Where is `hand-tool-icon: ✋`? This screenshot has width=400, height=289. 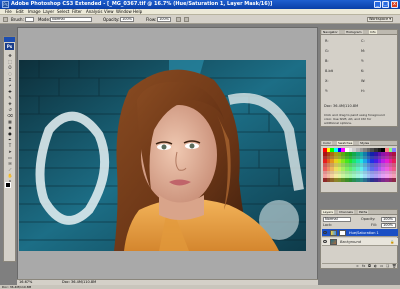
hand-tool-icon: ✋ is located at coordinates (10, 175).